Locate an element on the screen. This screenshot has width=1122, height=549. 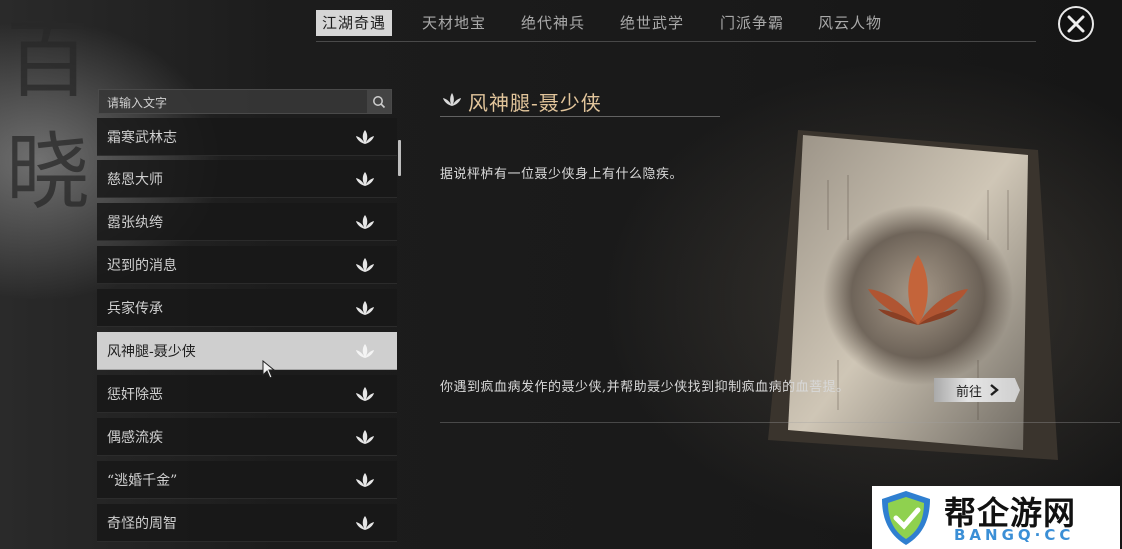
quest-label: 霜寒武林志 is located at coordinates (142, 138).